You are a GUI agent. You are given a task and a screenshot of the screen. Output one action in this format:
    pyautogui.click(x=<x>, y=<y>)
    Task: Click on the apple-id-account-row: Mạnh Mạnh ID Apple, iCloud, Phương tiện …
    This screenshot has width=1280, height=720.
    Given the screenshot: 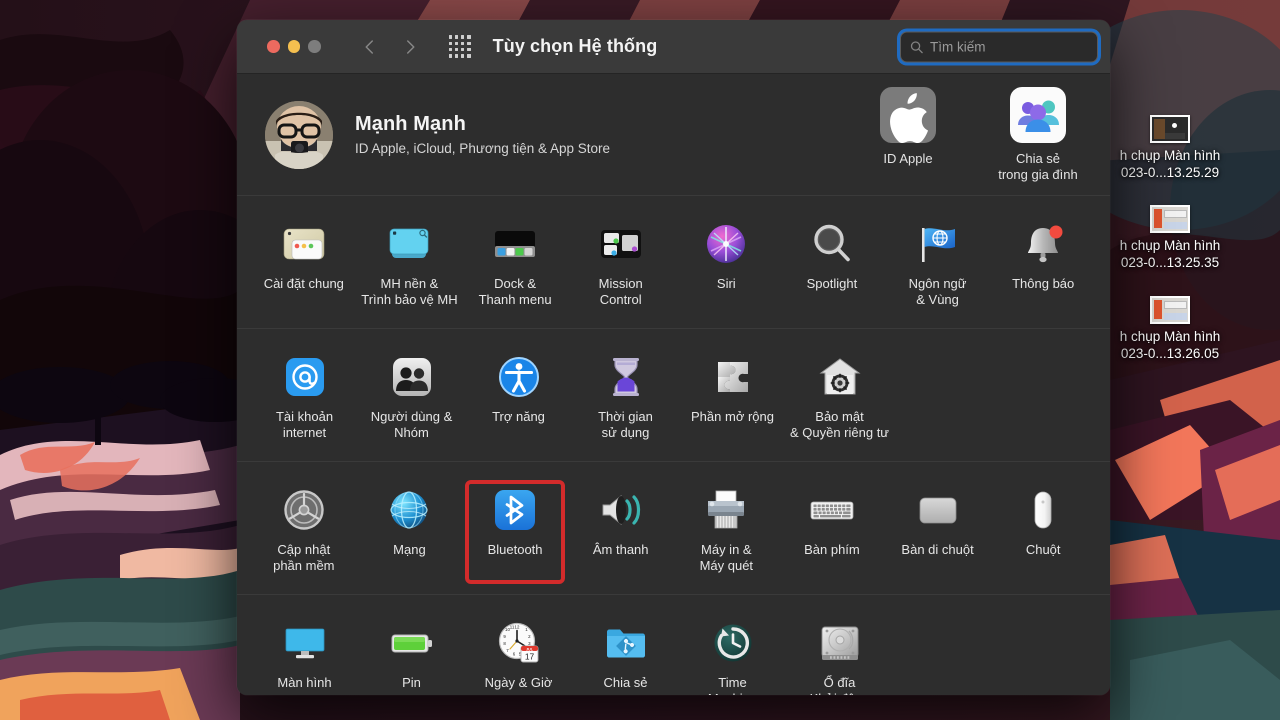 What is the action you would take?
    pyautogui.click(x=673, y=135)
    